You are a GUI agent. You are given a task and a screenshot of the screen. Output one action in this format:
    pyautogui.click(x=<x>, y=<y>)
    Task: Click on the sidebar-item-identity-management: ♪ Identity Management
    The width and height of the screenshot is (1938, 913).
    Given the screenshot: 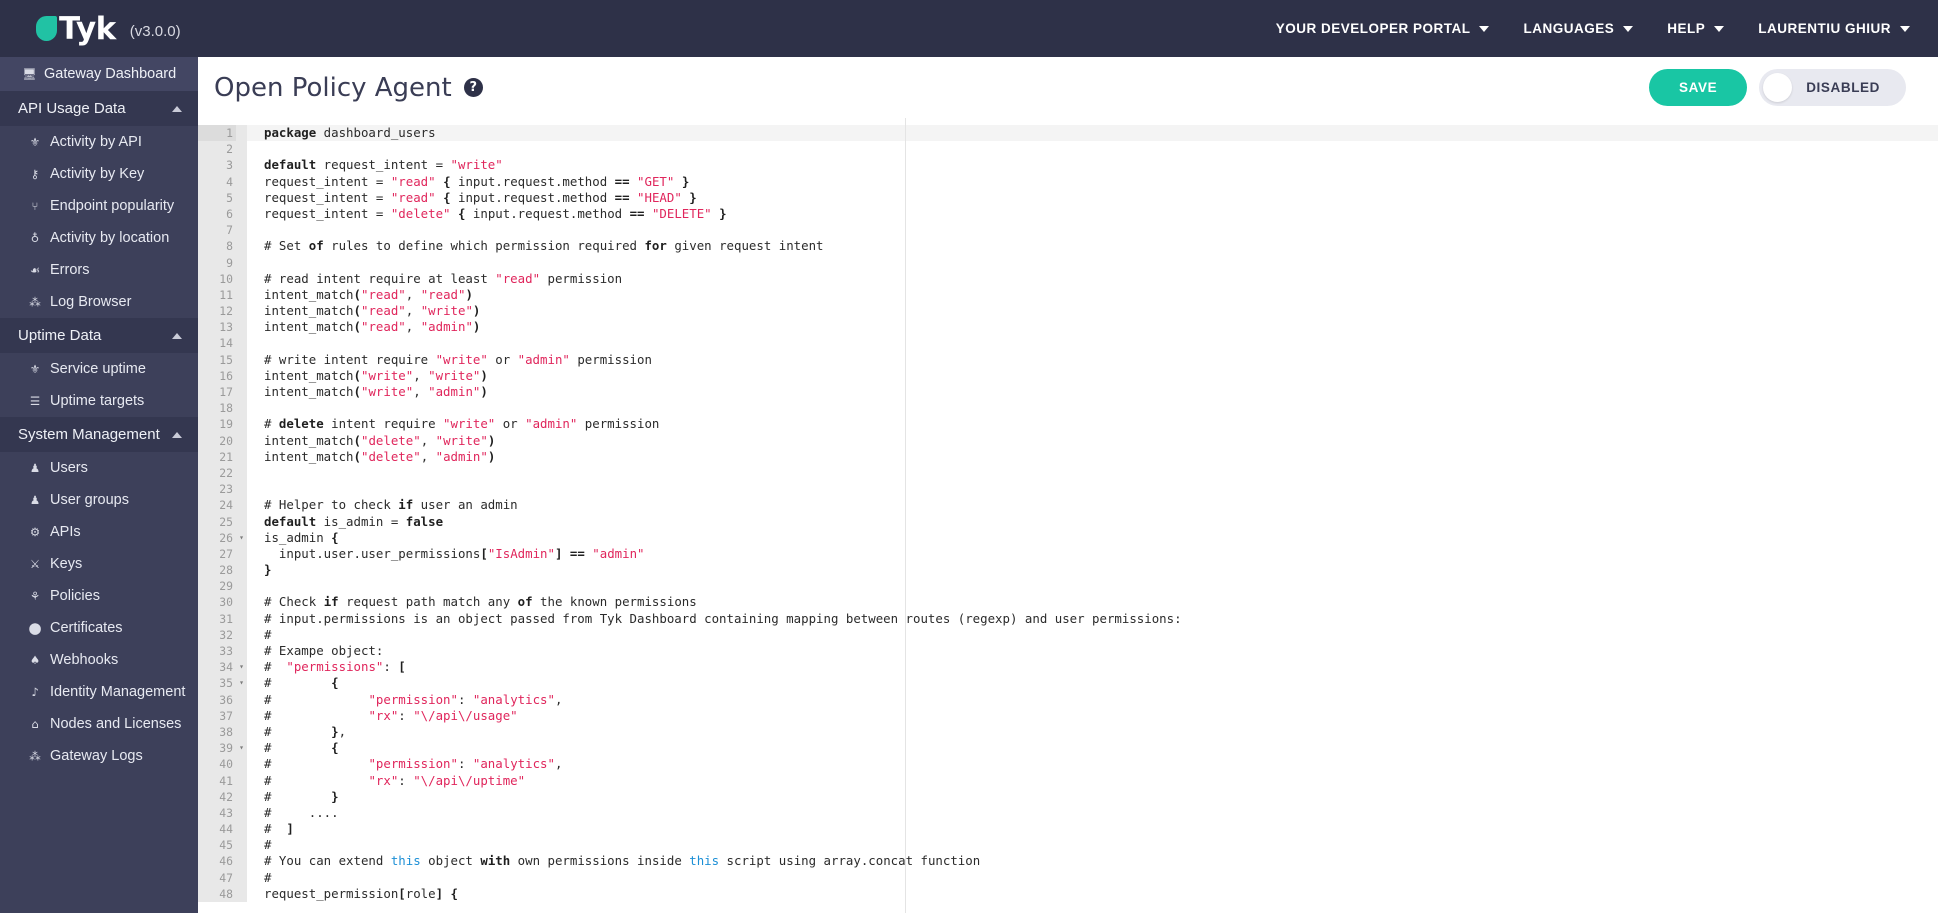 What is the action you would take?
    pyautogui.click(x=99, y=692)
    